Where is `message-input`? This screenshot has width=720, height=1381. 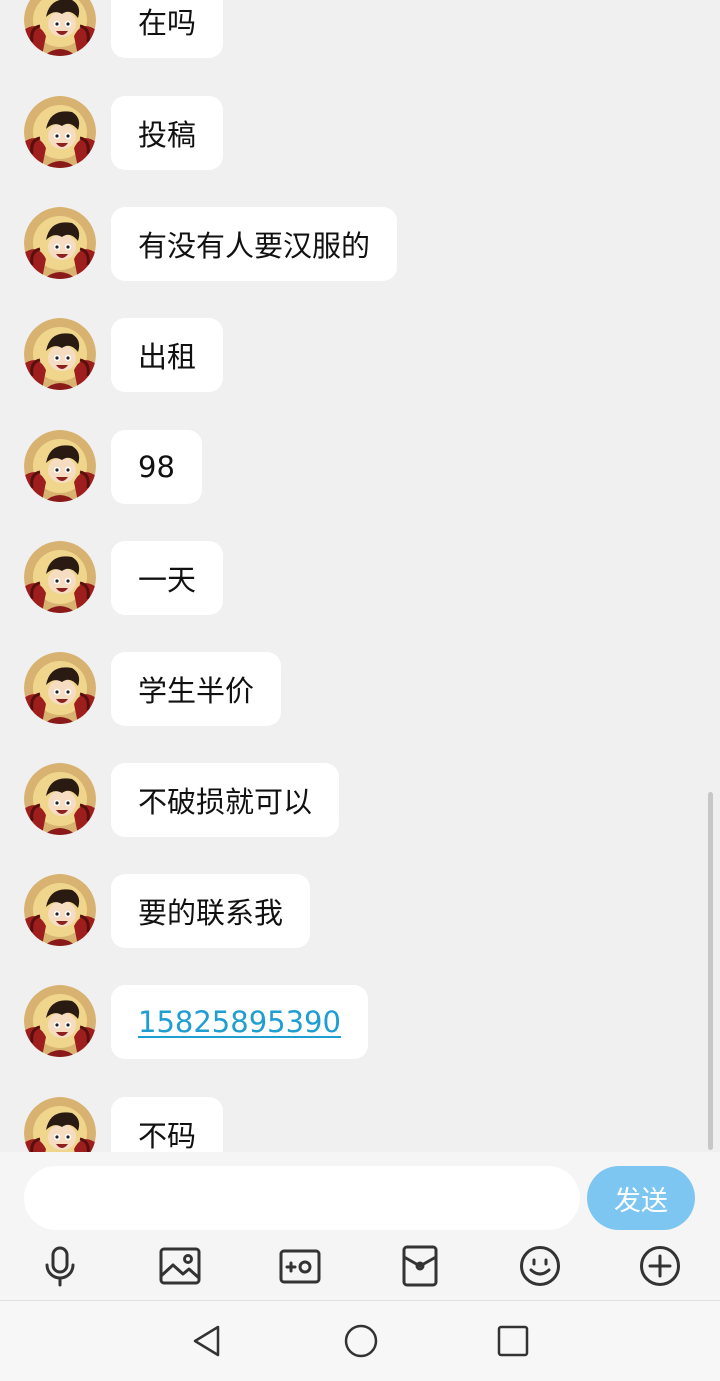
message-input is located at coordinates (302, 1198).